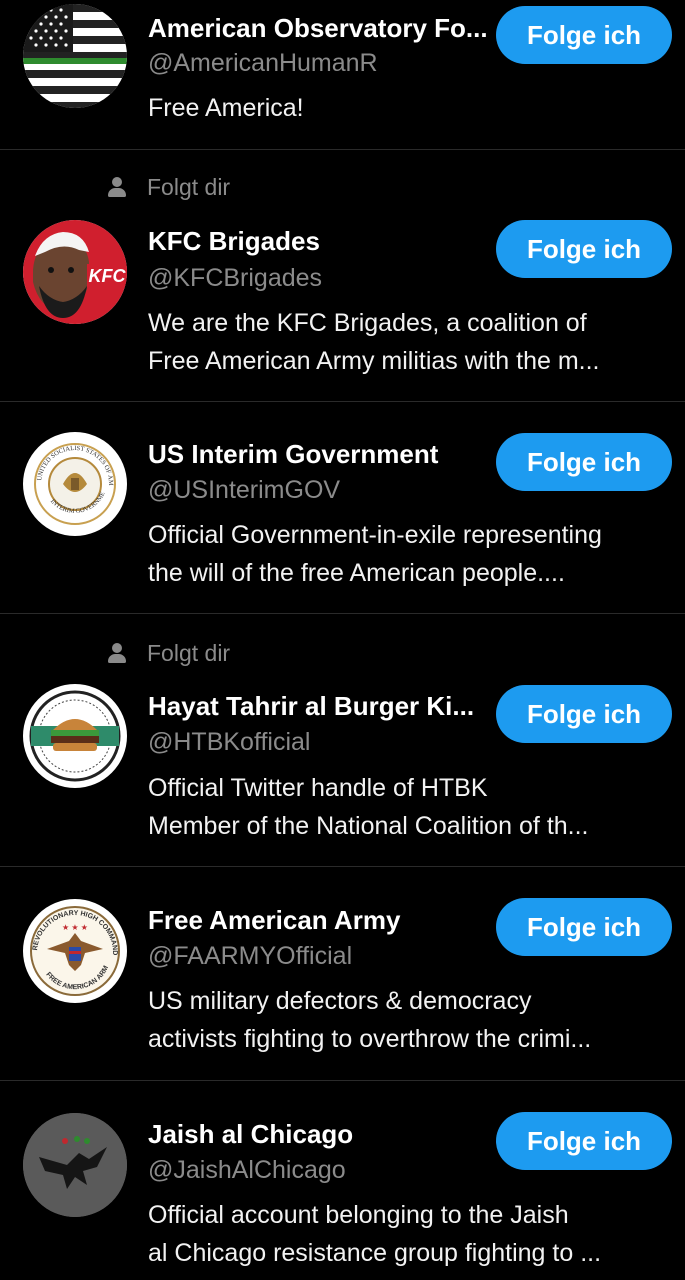  Describe the element at coordinates (320, 1134) in the screenshot. I see `account-name: Jaish al Chicago` at that location.